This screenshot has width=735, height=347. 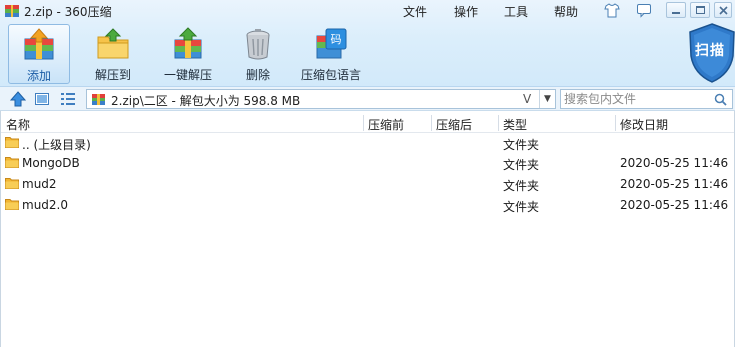 What do you see at coordinates (644, 10) in the screenshot?
I see `feedback-icon` at bounding box center [644, 10].